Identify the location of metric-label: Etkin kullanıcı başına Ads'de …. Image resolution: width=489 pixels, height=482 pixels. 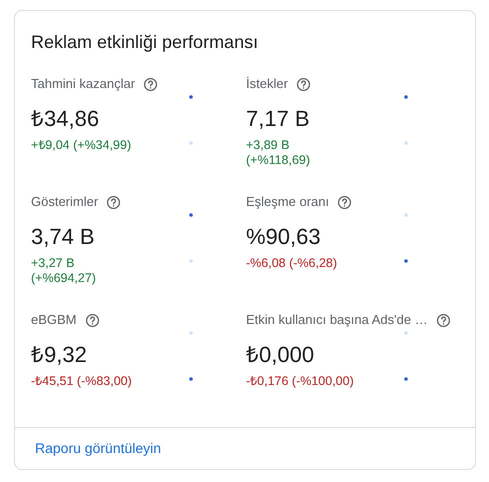
(337, 320).